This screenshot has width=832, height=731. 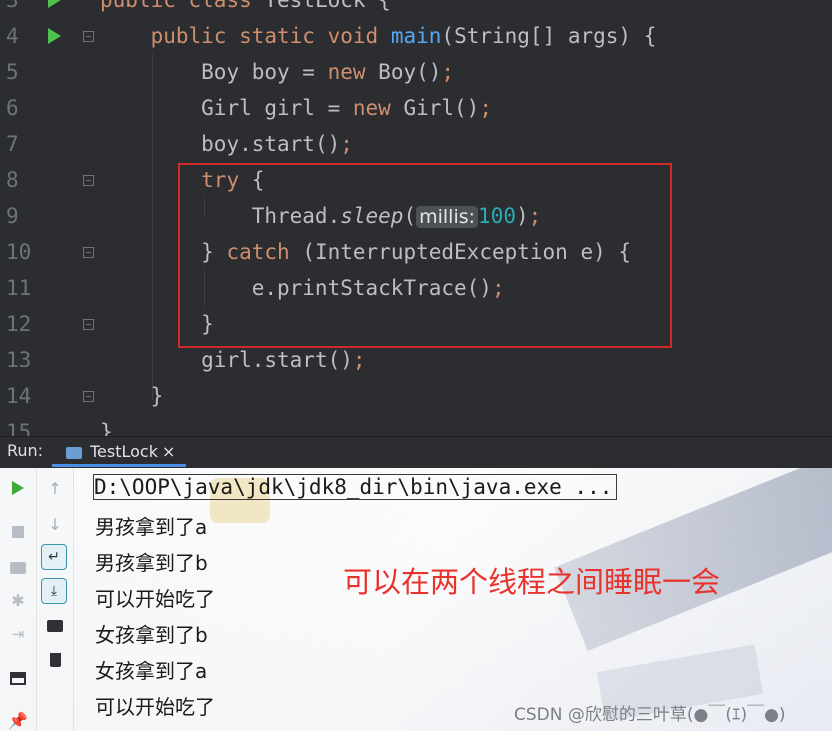 I want to click on settings-icon: ✱, so click(x=18, y=600).